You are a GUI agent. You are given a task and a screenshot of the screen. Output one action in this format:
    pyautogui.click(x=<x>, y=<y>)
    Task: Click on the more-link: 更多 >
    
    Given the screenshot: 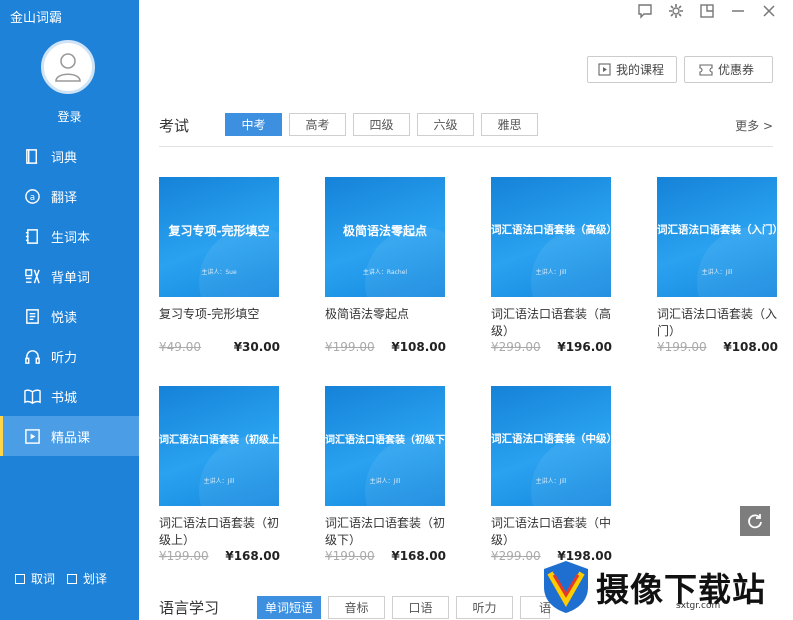 What is the action you would take?
    pyautogui.click(x=754, y=125)
    